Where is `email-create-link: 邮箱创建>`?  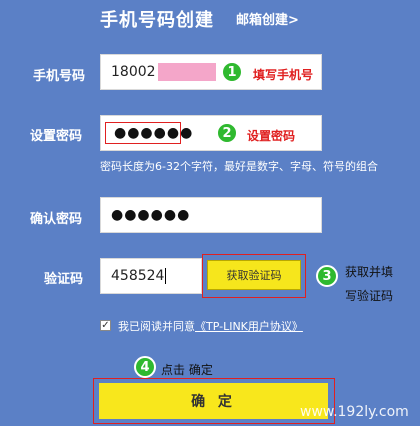 email-create-link: 邮箱创建> is located at coordinates (267, 18).